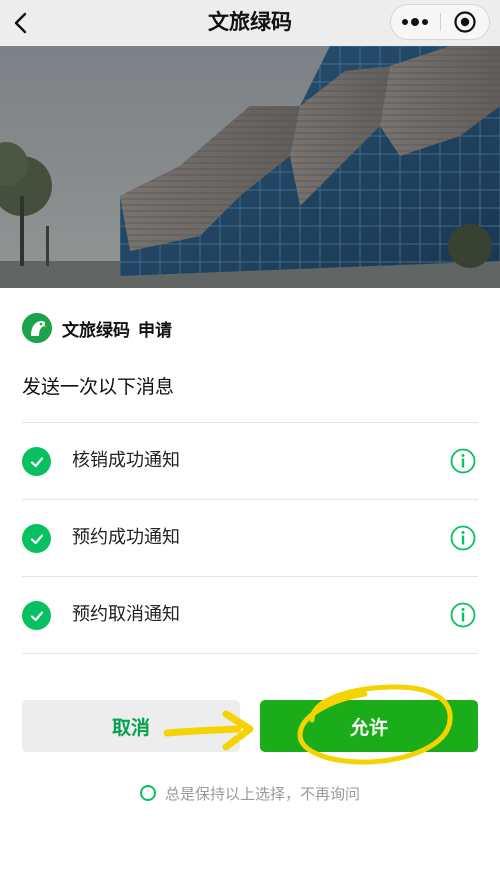  I want to click on message-label: 预约取消通知, so click(126, 614).